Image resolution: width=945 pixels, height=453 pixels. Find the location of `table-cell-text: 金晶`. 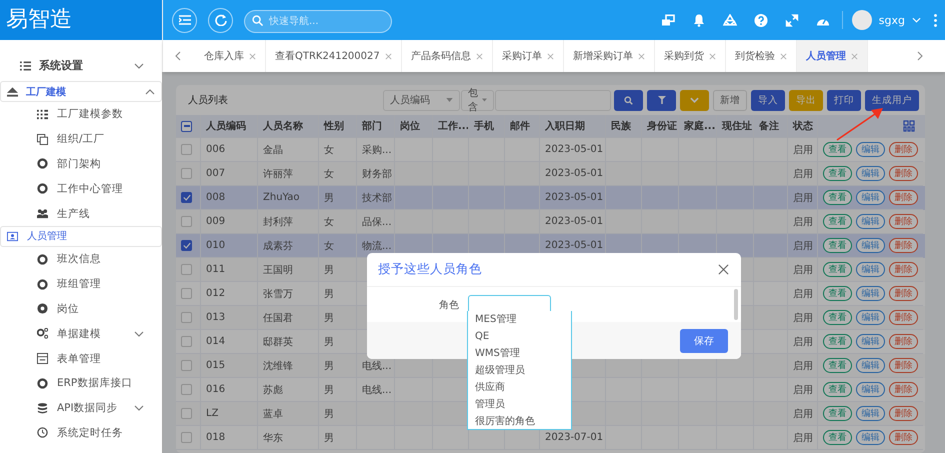

table-cell-text: 金晶 is located at coordinates (273, 150).